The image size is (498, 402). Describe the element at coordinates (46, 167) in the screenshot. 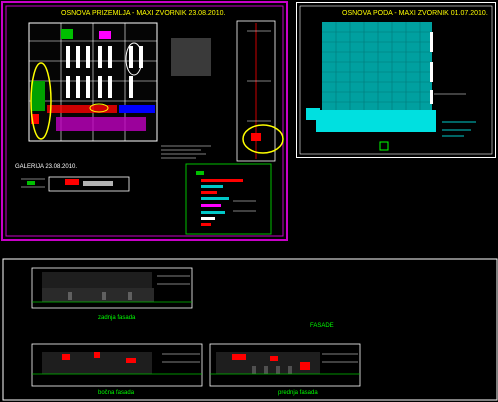

I see `gallery-title: GALERIJA 23.08.2010.` at that location.